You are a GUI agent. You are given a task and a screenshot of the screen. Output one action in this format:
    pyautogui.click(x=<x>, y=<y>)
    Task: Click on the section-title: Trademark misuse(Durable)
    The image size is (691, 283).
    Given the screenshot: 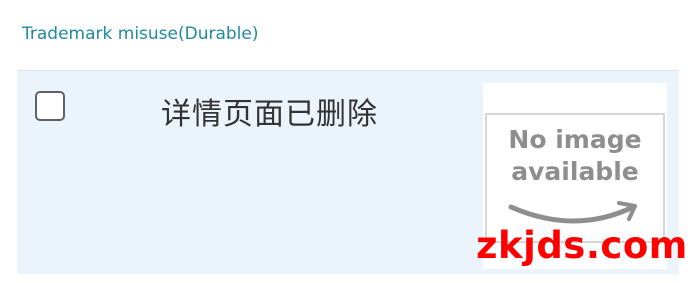 What is the action you would take?
    pyautogui.click(x=140, y=34)
    